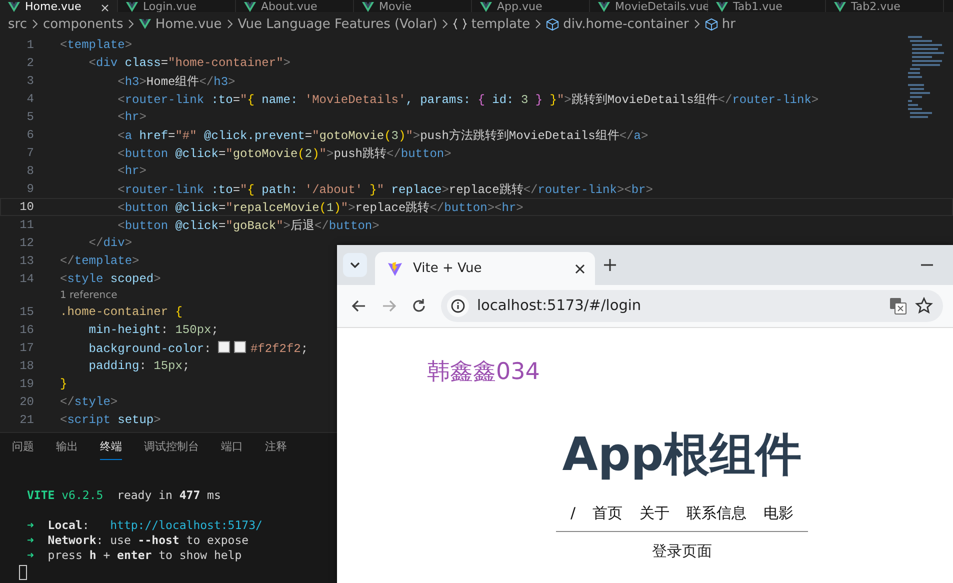 Image resolution: width=953 pixels, height=583 pixels. What do you see at coordinates (338, 24) in the screenshot?
I see `breadcrumb-item: Vue Language Features (Volar)` at bounding box center [338, 24].